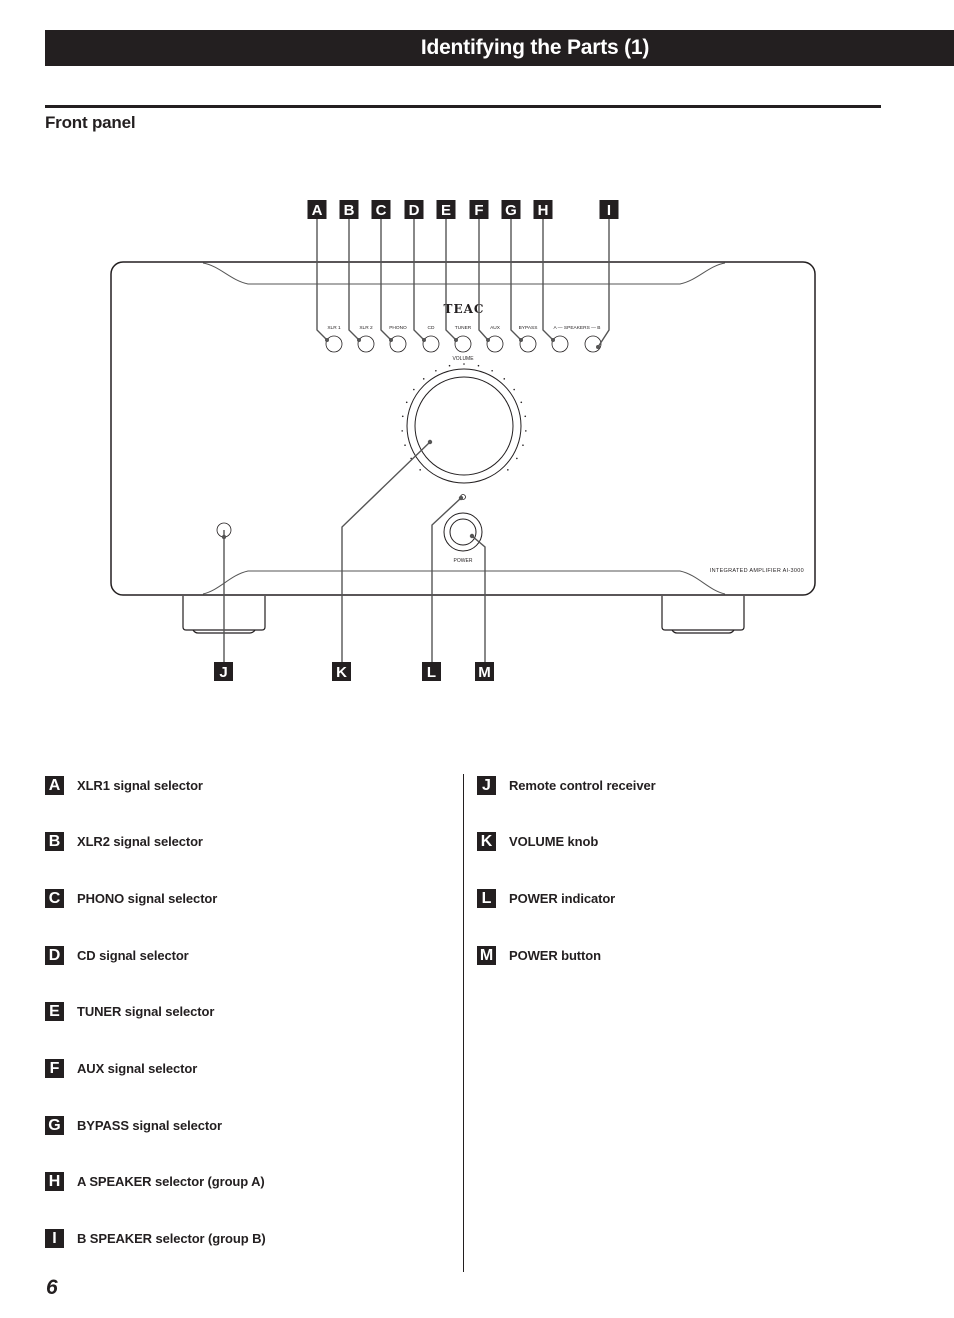  What do you see at coordinates (54, 1182) in the screenshot?
I see `legend-badge: H` at bounding box center [54, 1182].